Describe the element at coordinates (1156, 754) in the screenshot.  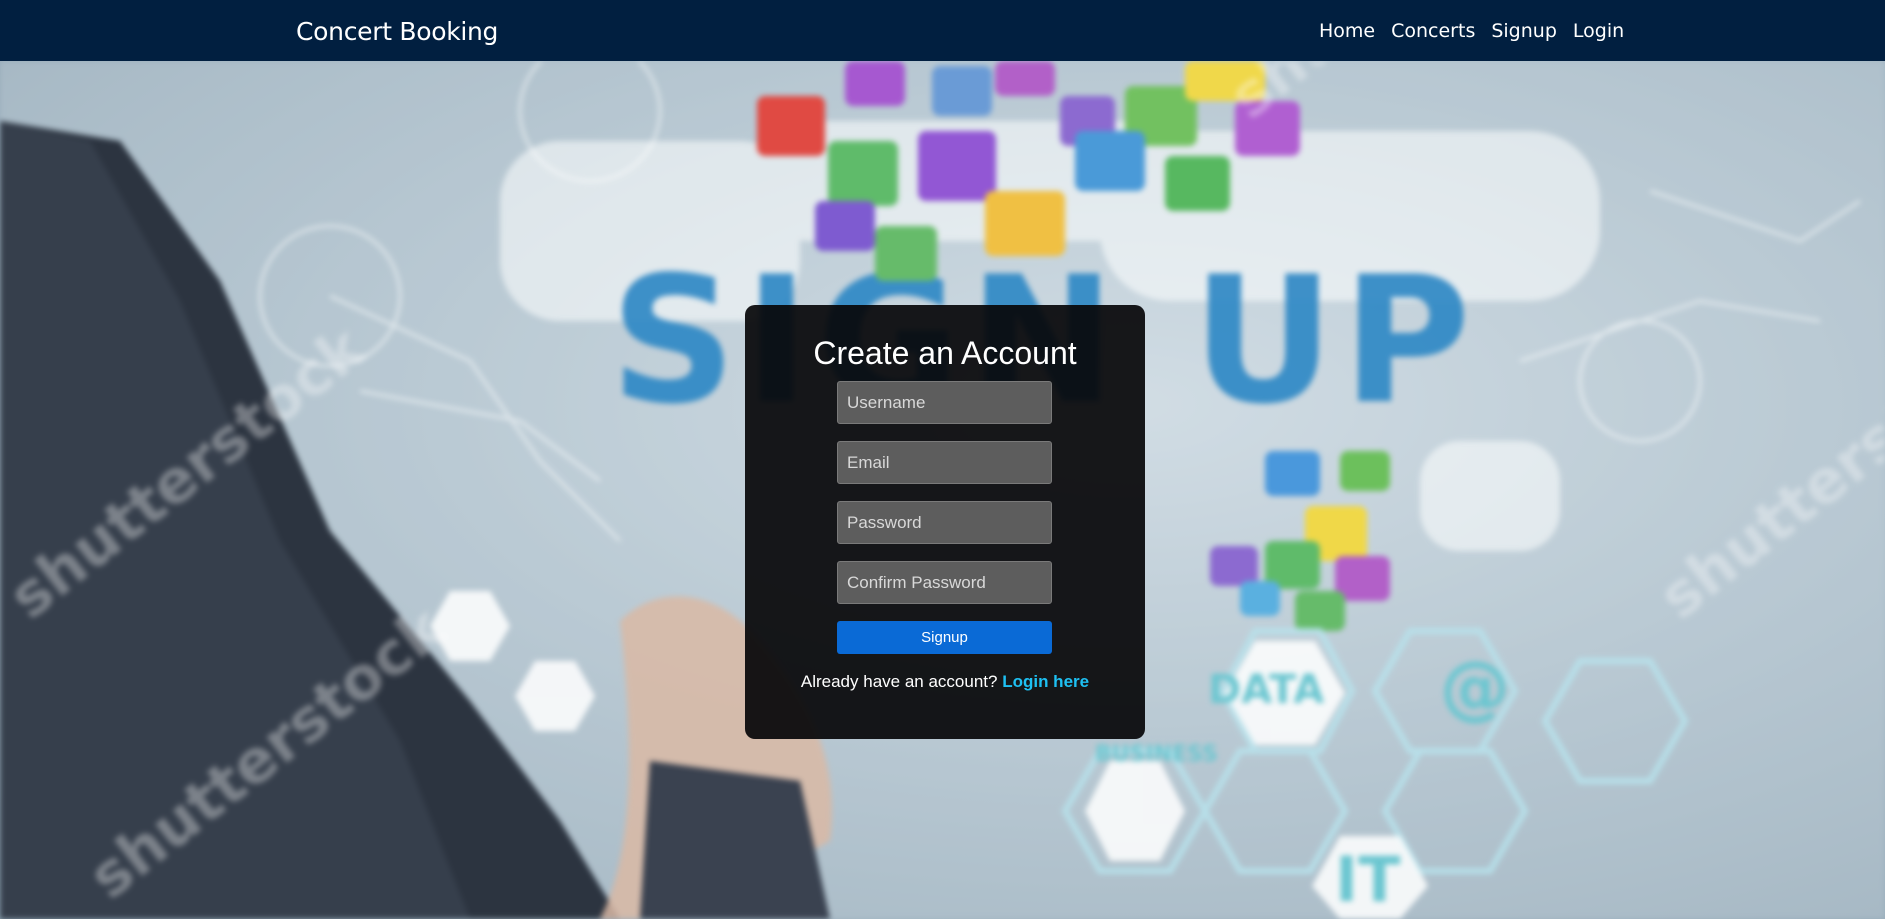
I see `hex-label-business: BUSINESS` at that location.